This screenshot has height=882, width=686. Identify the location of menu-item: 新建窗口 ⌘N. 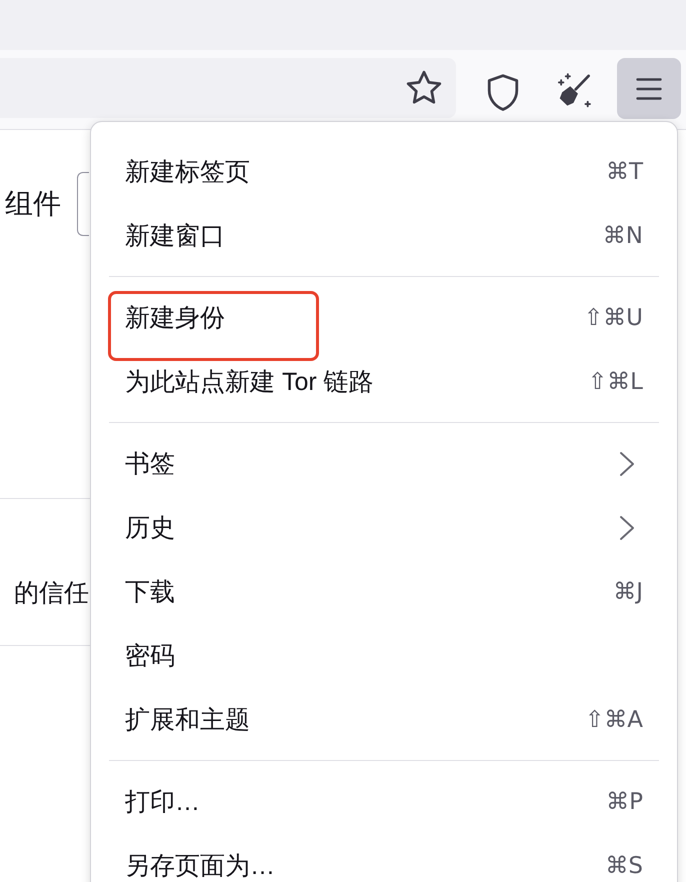
(384, 236).